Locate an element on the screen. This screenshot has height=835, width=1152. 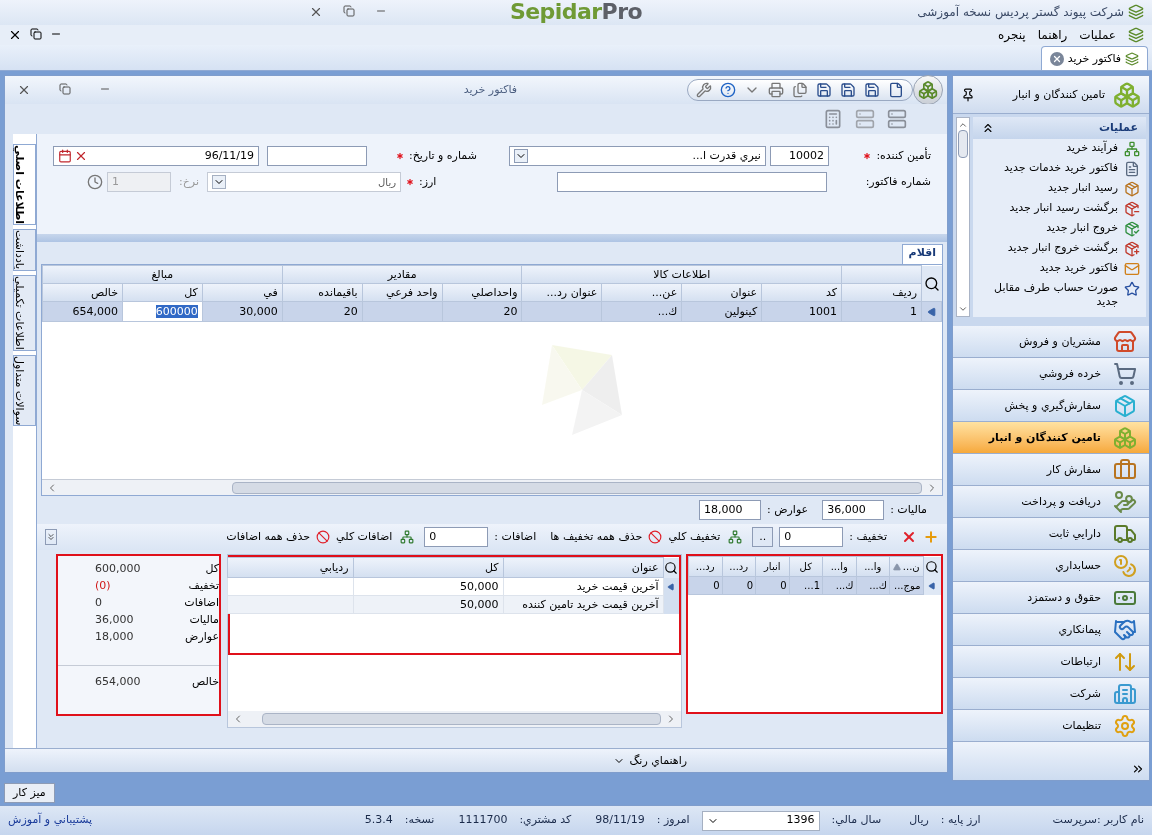
search-icon is located at coordinates (931, 283).